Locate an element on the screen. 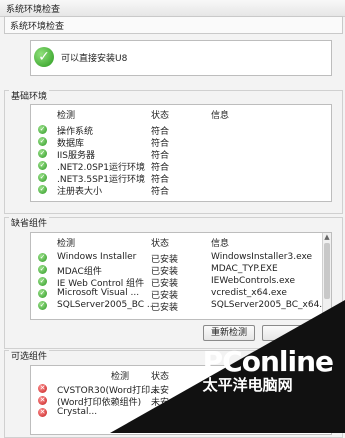  row-info: vcredist_x64.exe is located at coordinates (249, 293).